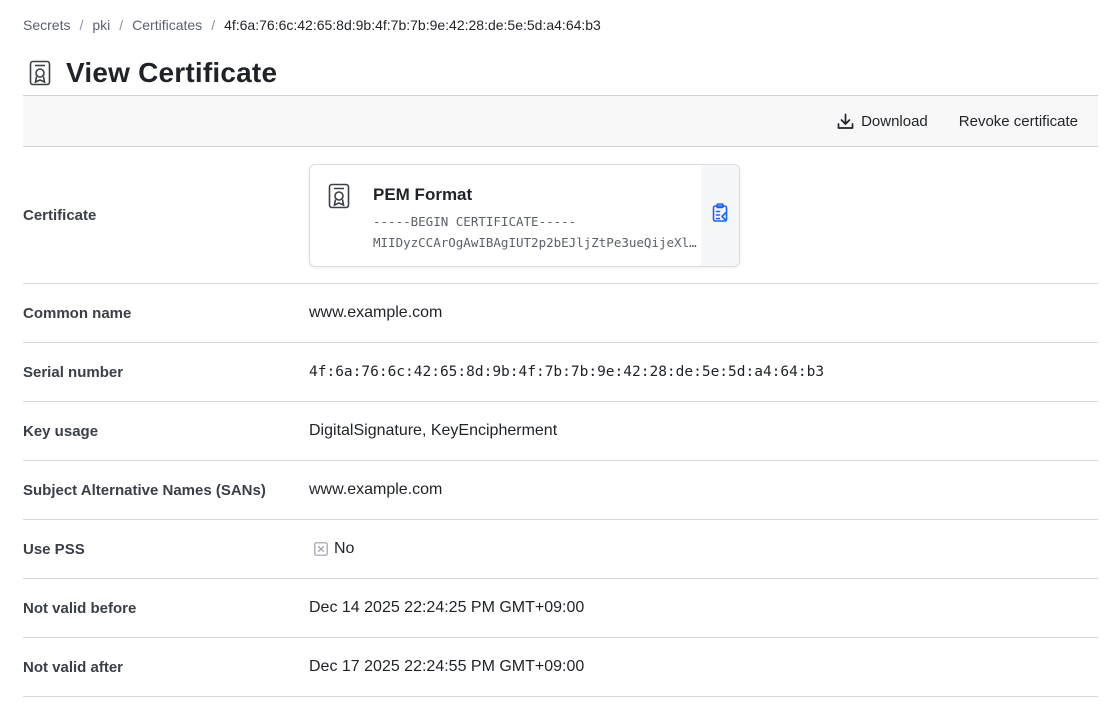 This screenshot has width=1119, height=725. I want to click on pem-line-begin: -----BEGIN CERTIFICATE-----, so click(475, 221).